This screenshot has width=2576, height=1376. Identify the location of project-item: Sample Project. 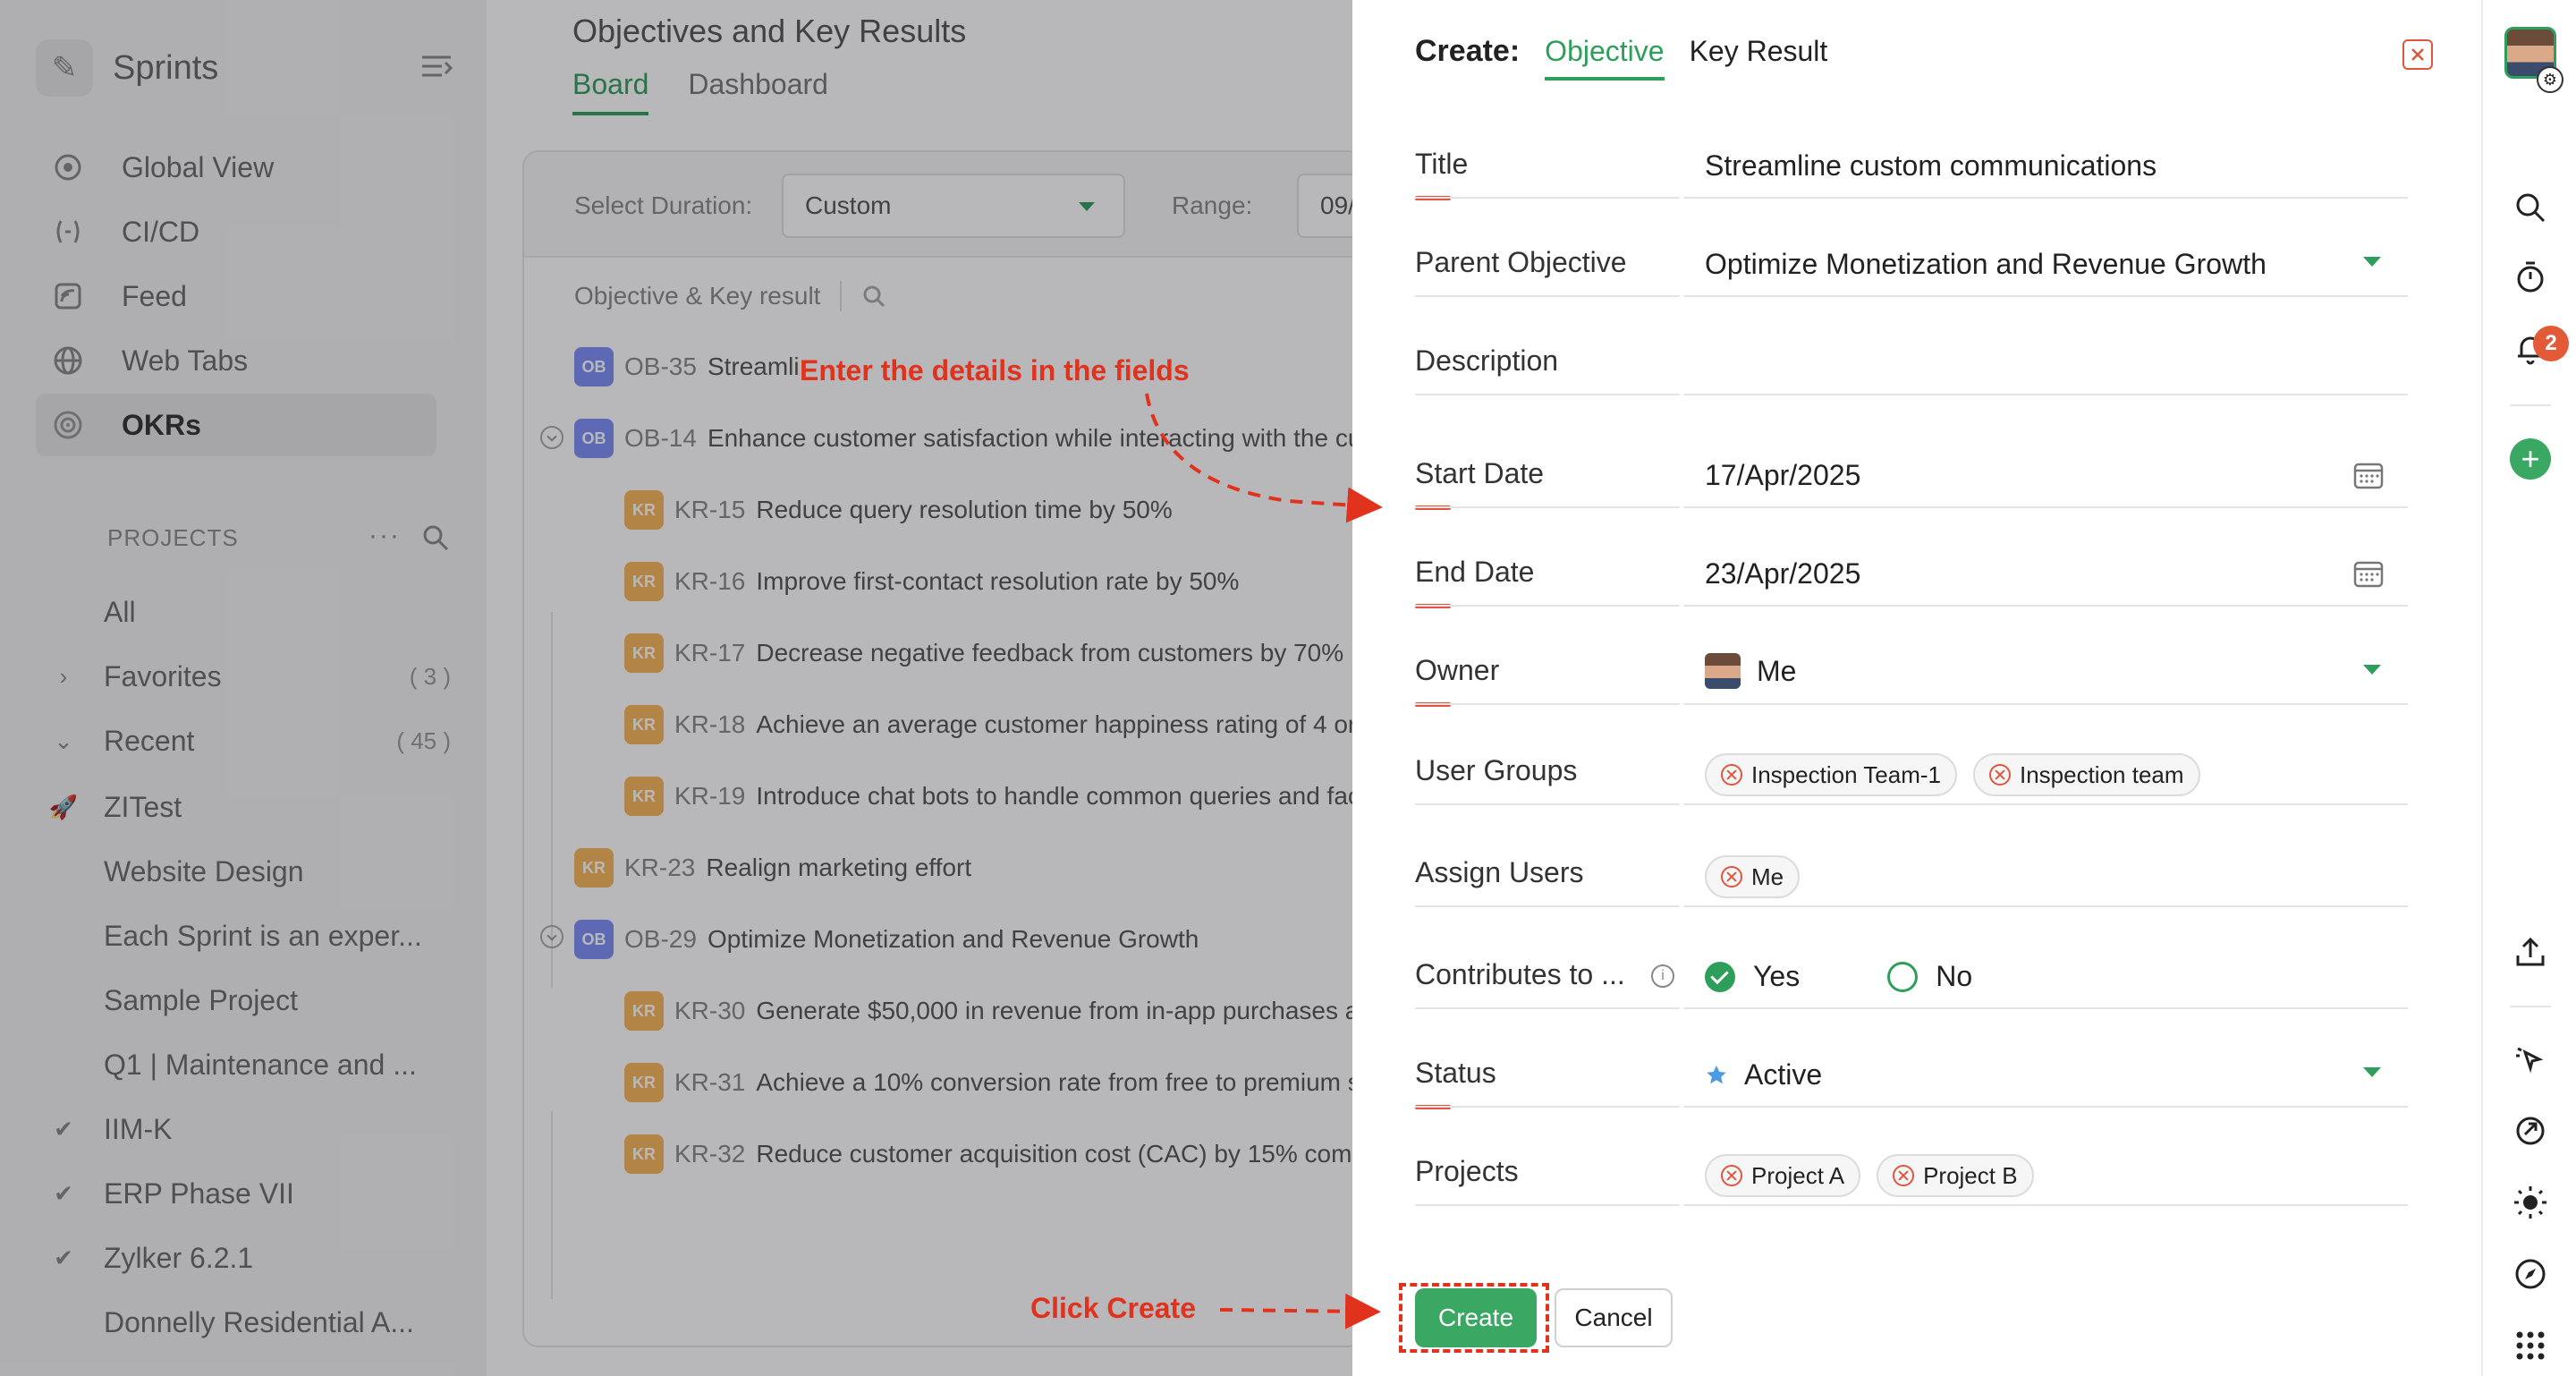
(246, 1001).